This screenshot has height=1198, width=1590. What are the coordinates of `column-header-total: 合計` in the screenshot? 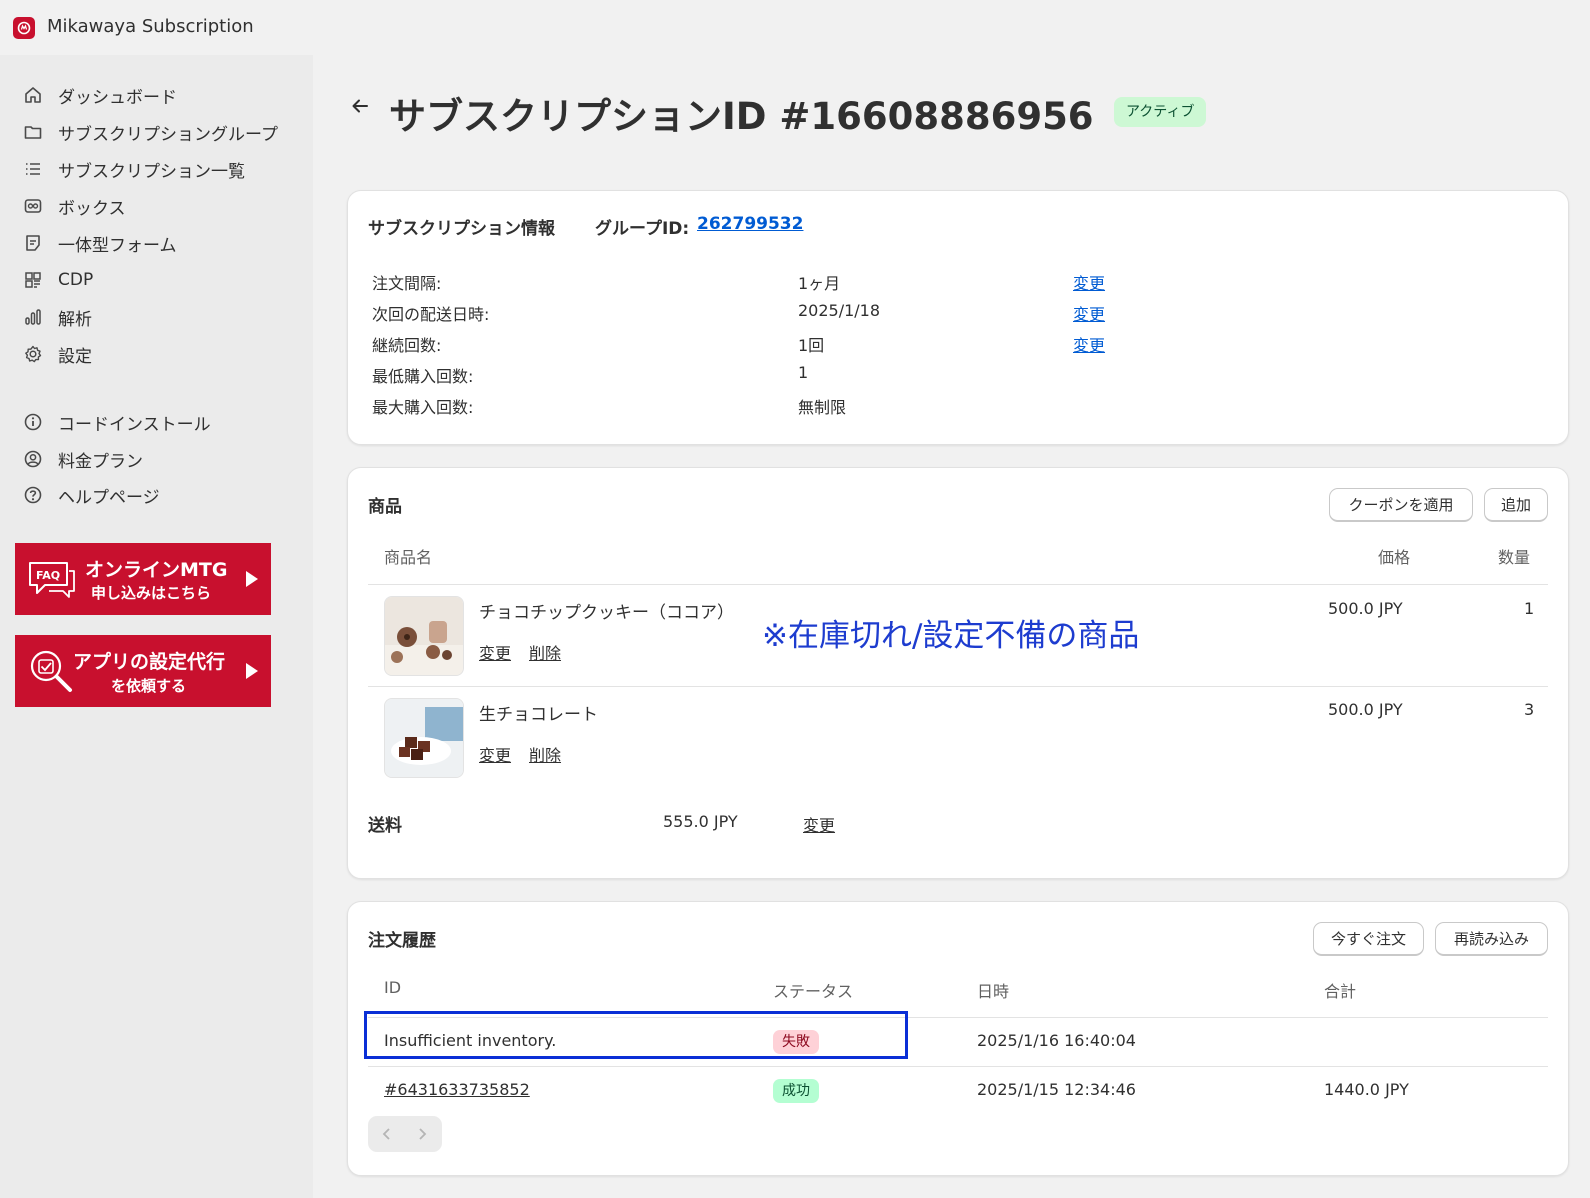 It's located at (1340, 991).